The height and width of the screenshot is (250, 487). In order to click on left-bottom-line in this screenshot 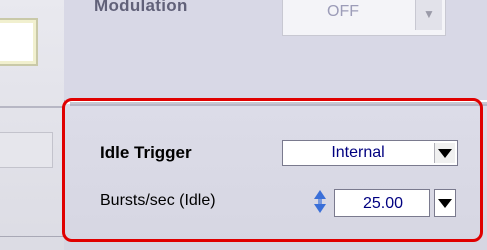, I will do `click(32, 236)`.